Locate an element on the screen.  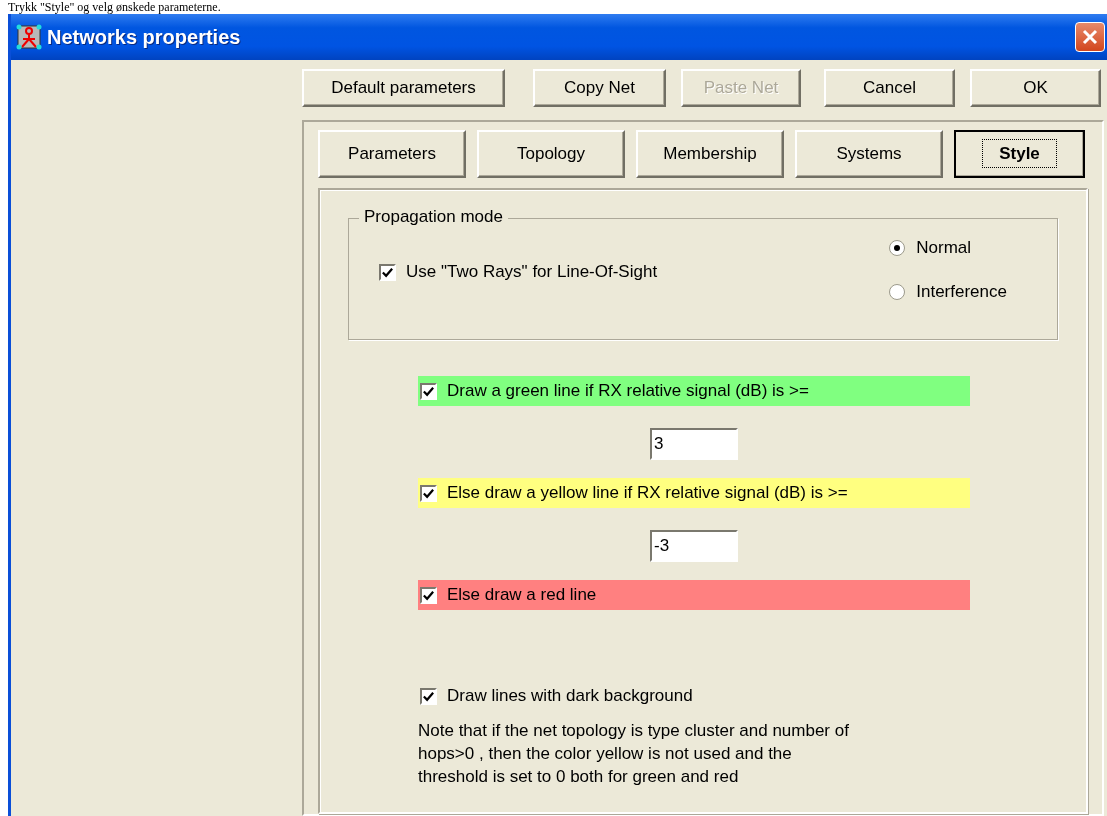
dialog-button: OK is located at coordinates (1035, 88).